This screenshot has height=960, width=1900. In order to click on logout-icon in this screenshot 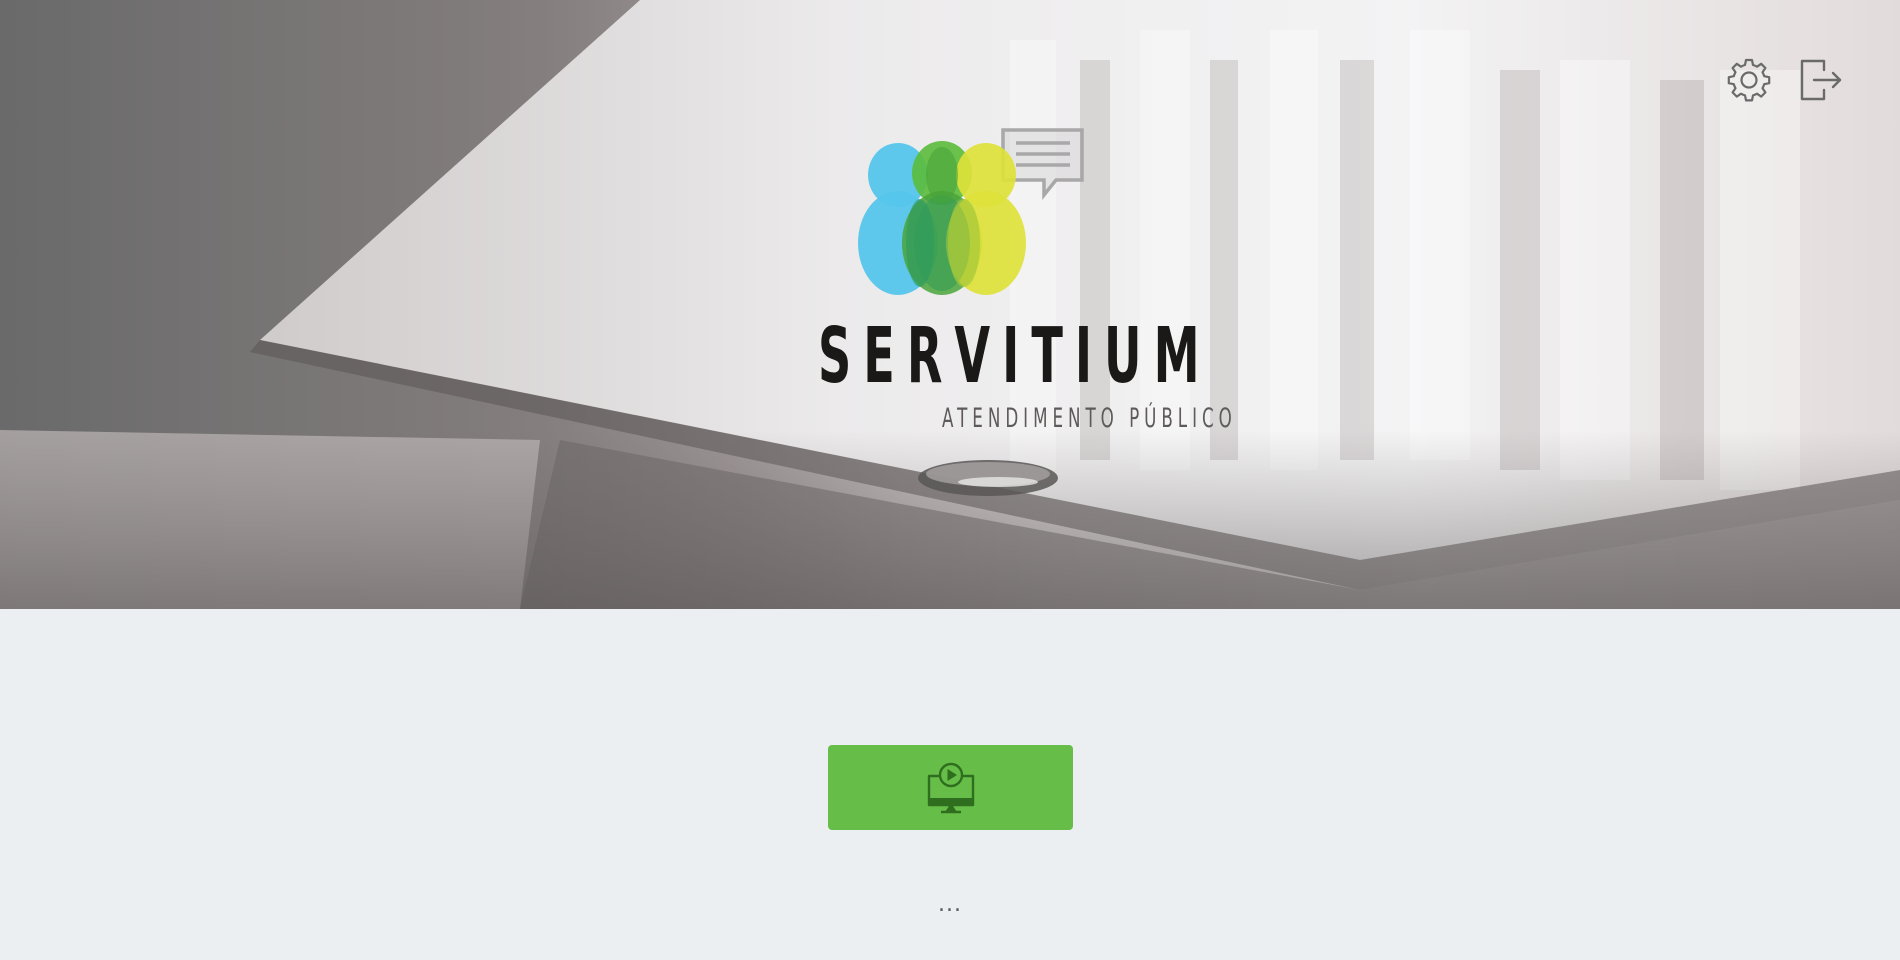, I will do `click(1821, 80)`.